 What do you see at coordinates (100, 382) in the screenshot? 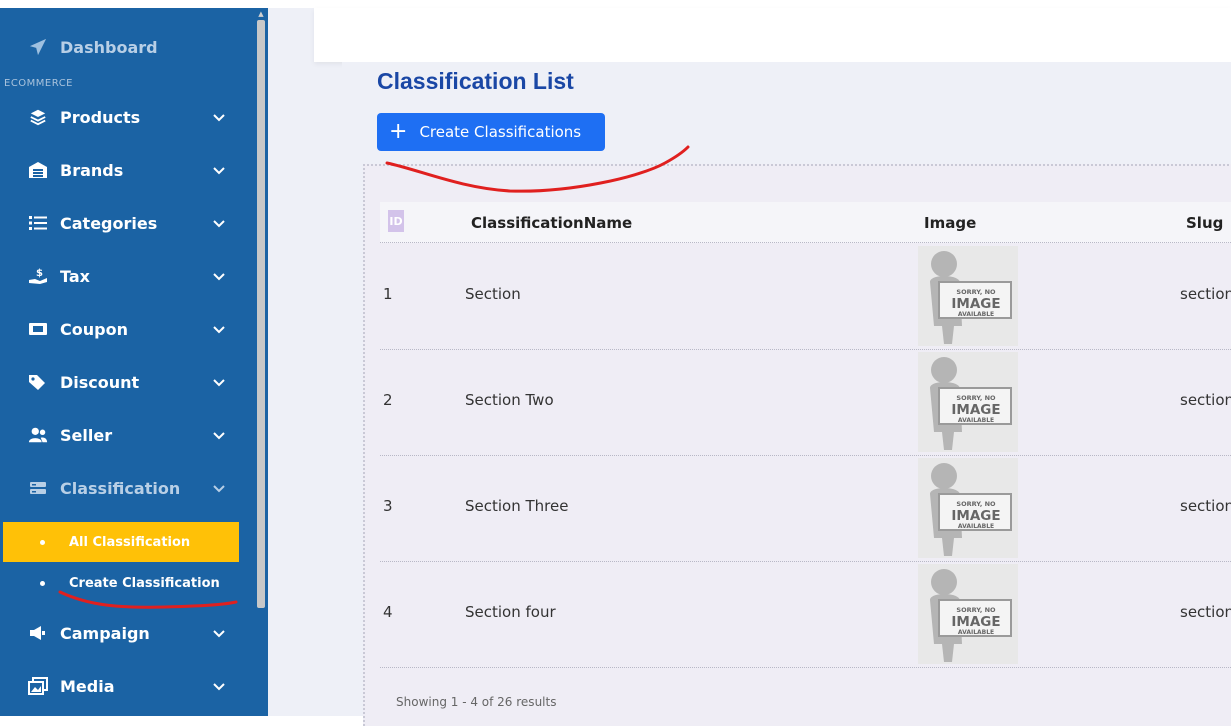
I see `sidebar-item-label: Discount` at bounding box center [100, 382].